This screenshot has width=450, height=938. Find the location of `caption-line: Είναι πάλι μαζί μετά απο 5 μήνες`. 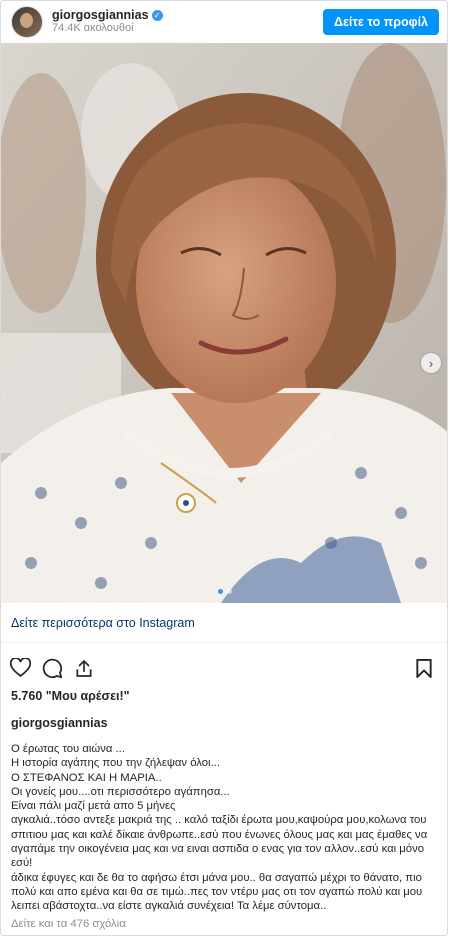

caption-line: Είναι πάλι μαζί μετά απο 5 μήνες is located at coordinates (93, 806).